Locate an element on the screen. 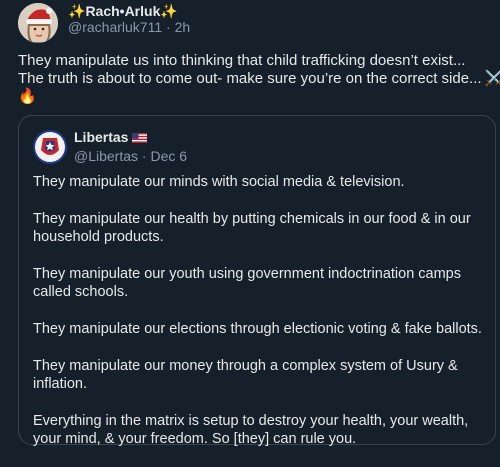 The width and height of the screenshot is (500, 467). quoted-author-handle: @Libertas is located at coordinates (106, 156).